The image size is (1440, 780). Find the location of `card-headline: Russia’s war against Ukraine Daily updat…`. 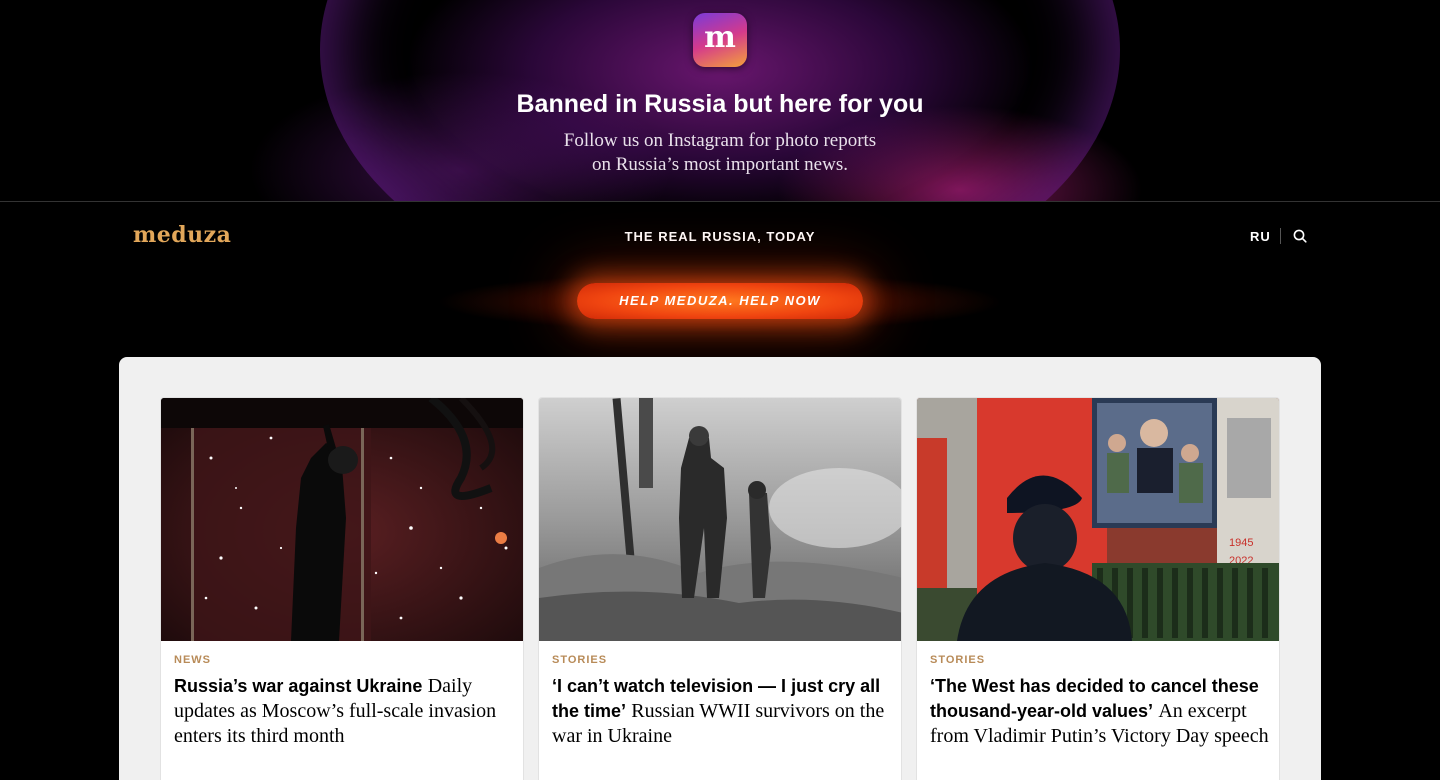

card-headline: Russia’s war against Ukraine Daily updat… is located at coordinates (344, 711).